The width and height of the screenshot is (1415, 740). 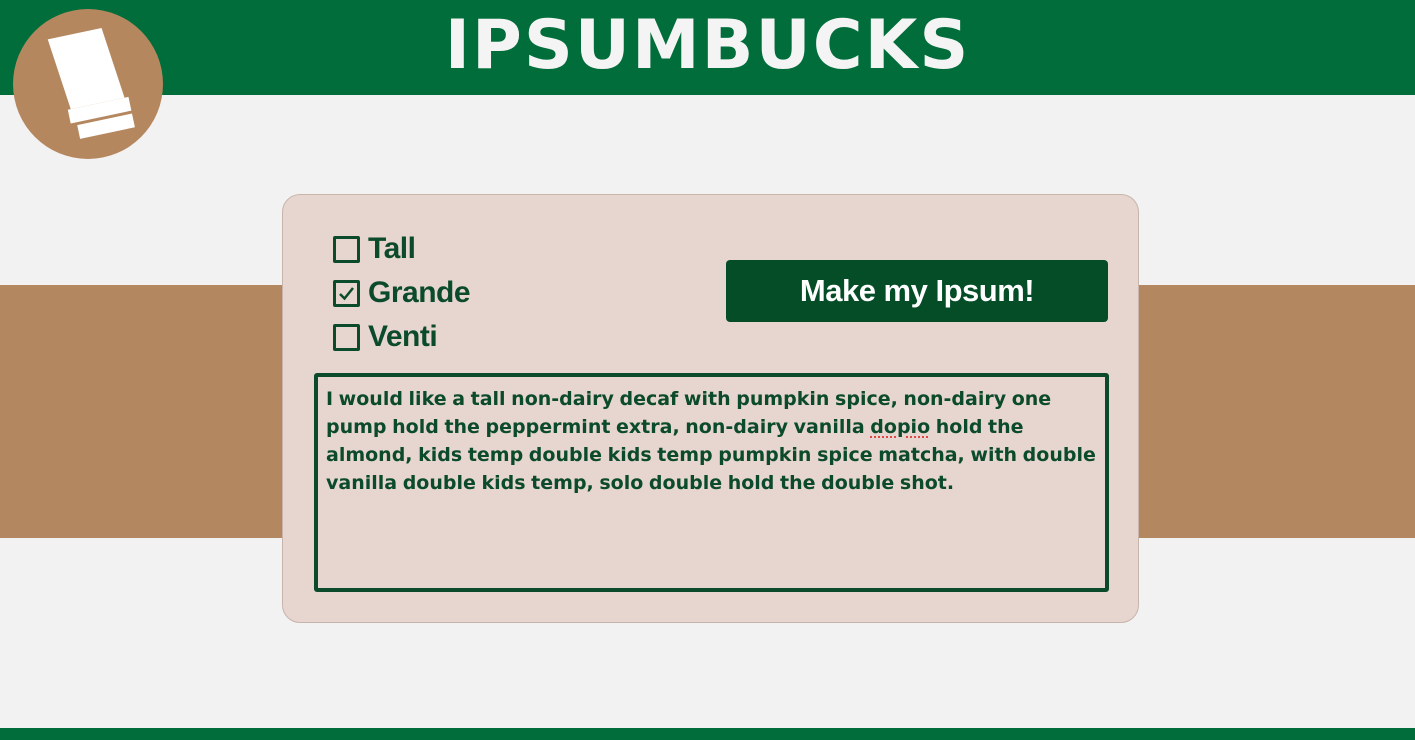 I want to click on size-label-grande: Grande, so click(x=419, y=292).